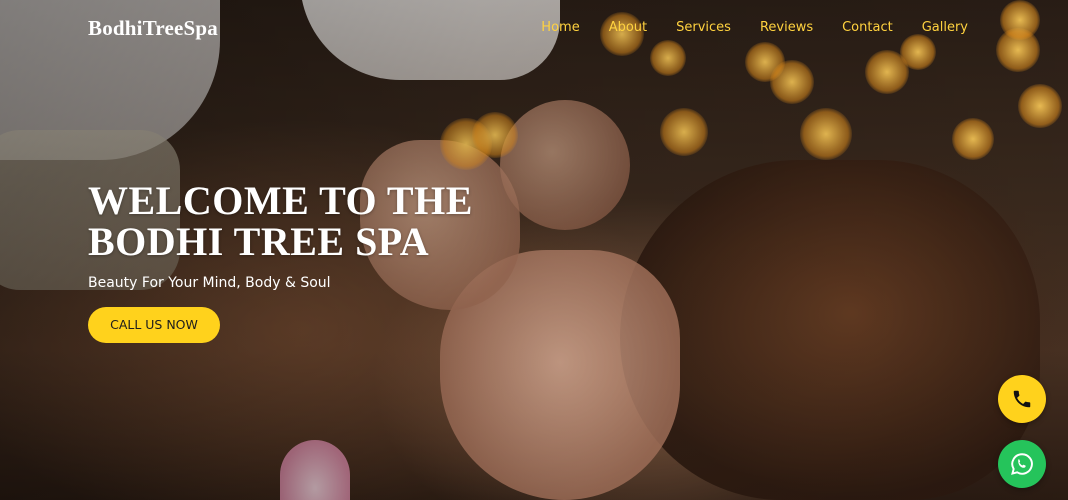 The height and width of the screenshot is (500, 1068). I want to click on floating-call-button, so click(1022, 399).